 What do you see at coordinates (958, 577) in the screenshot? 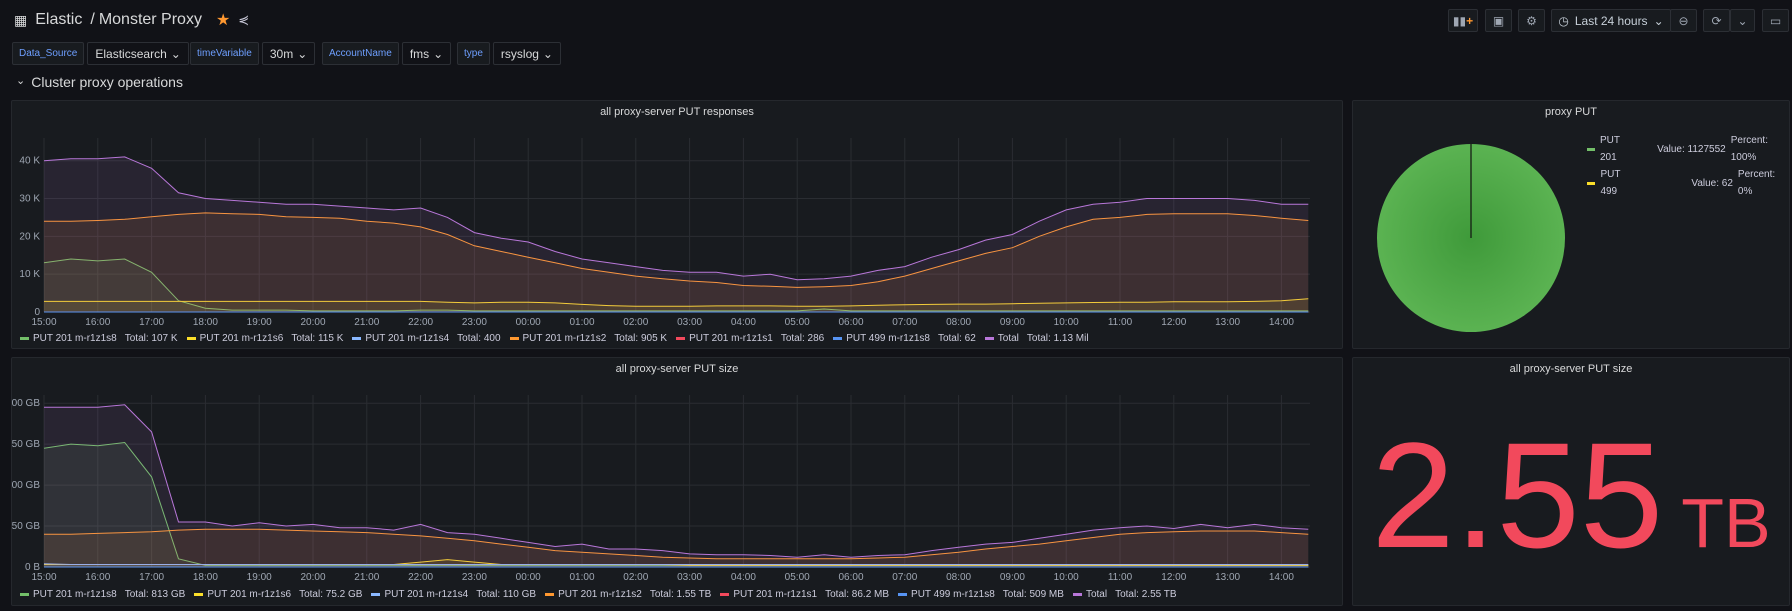
I see `x-tick-label: 08:00` at bounding box center [958, 577].